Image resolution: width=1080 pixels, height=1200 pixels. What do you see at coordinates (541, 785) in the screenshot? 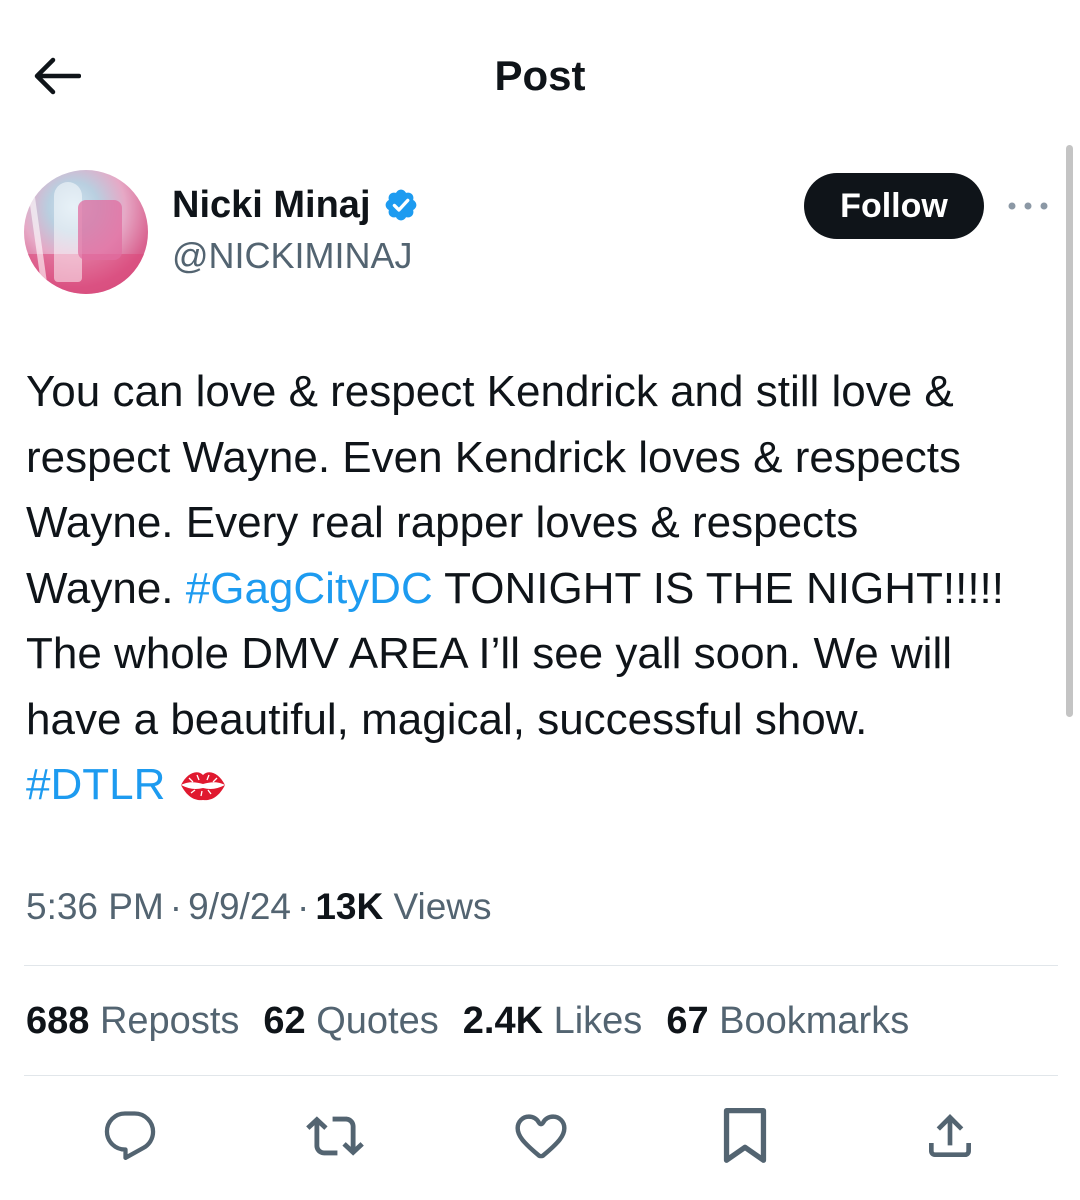
I see `post-text-line: #DTLR` at bounding box center [541, 785].